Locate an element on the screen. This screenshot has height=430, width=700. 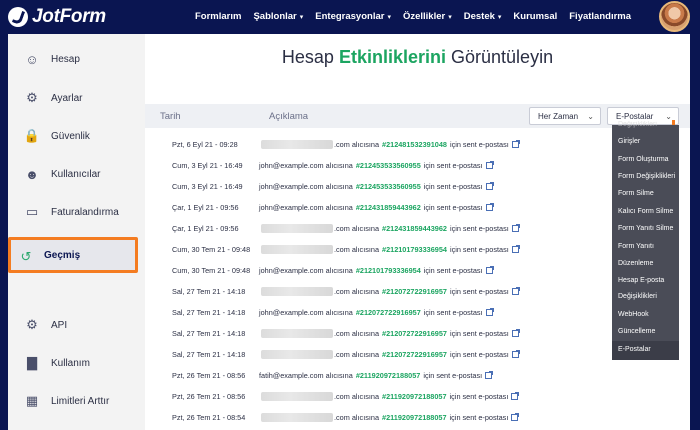
sidebar-item-2: 🔒 Güvenlik is located at coordinates (76, 136).